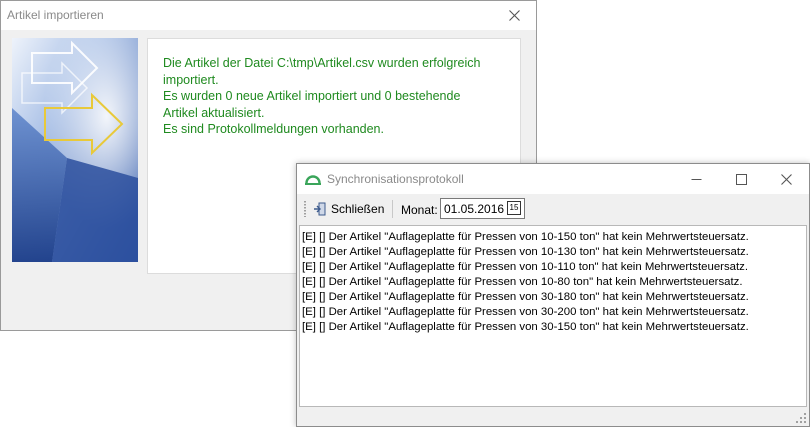  I want to click on resize-grip-icon, so click(801, 418).